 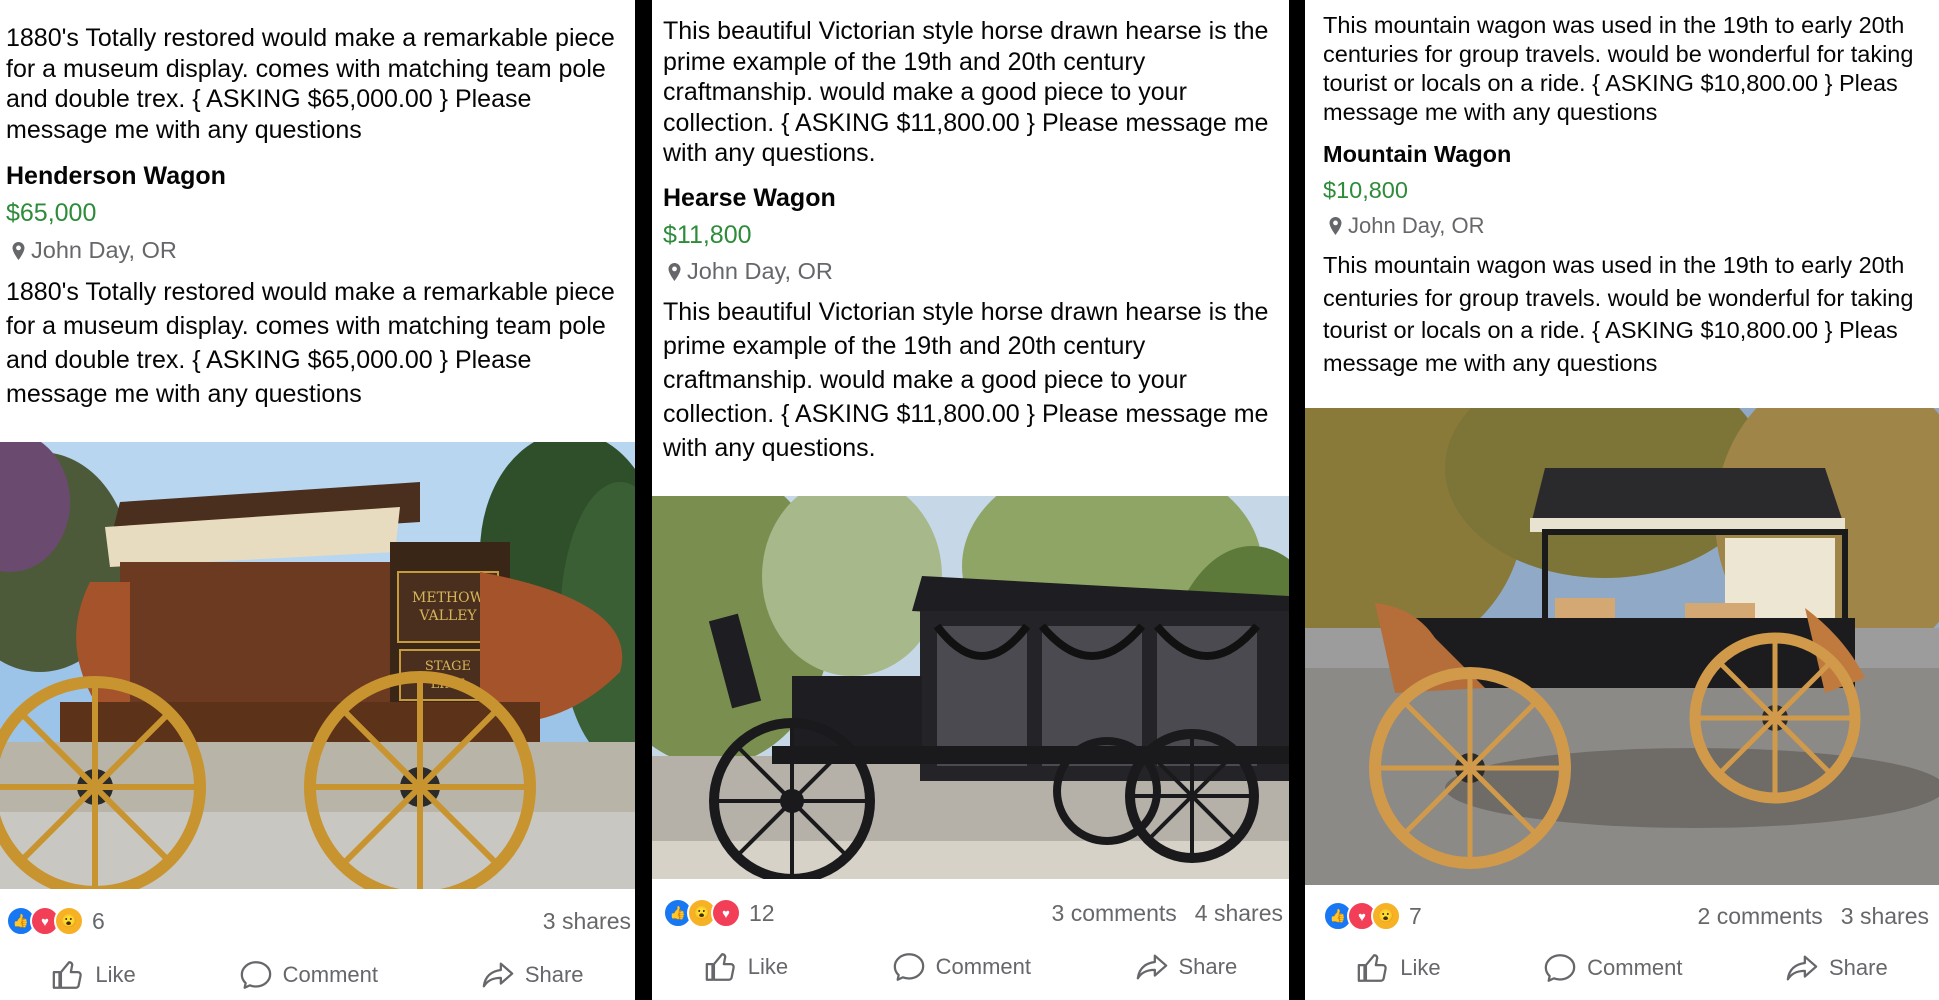 I want to click on post-stats: 👍 ♥ 😮 7 2 comments 3 shares, so click(x=1626, y=916).